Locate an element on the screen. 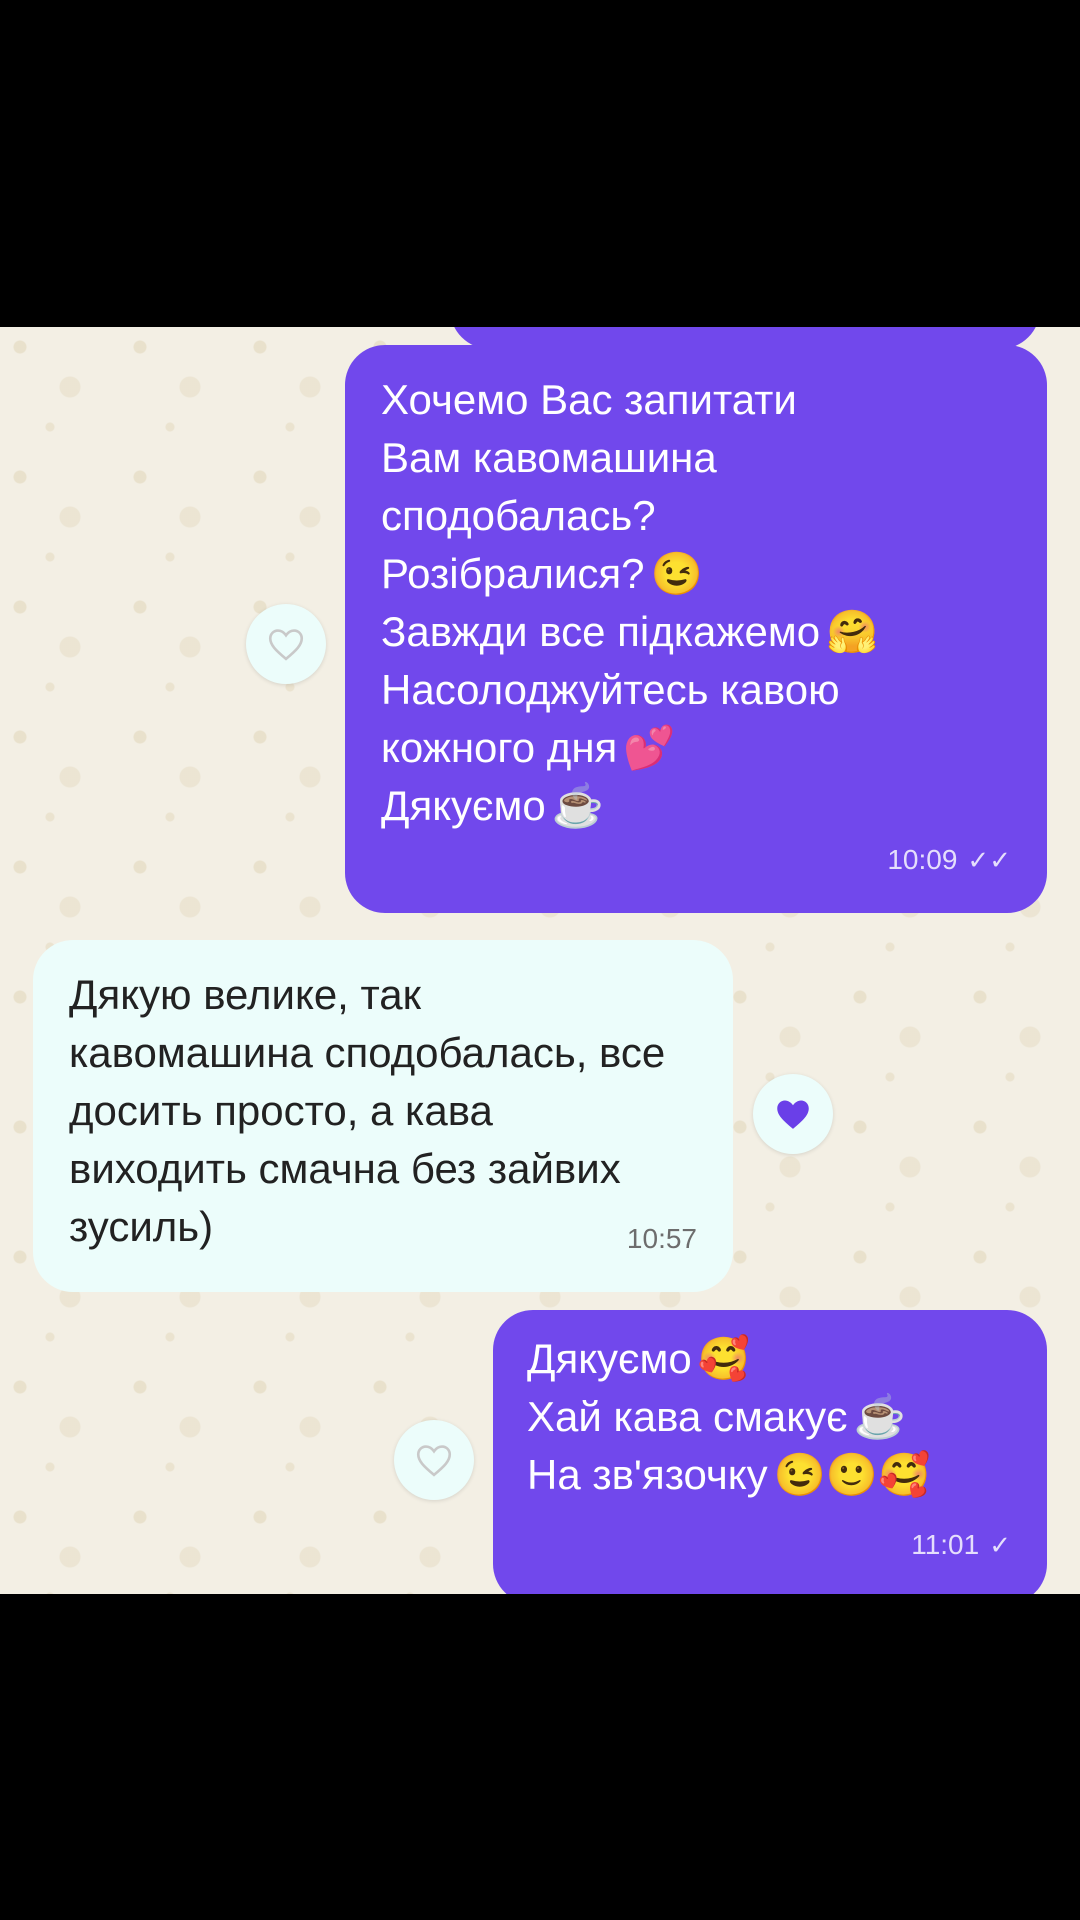  message-line: кавомашина сподобалась, все is located at coordinates (367, 1052).